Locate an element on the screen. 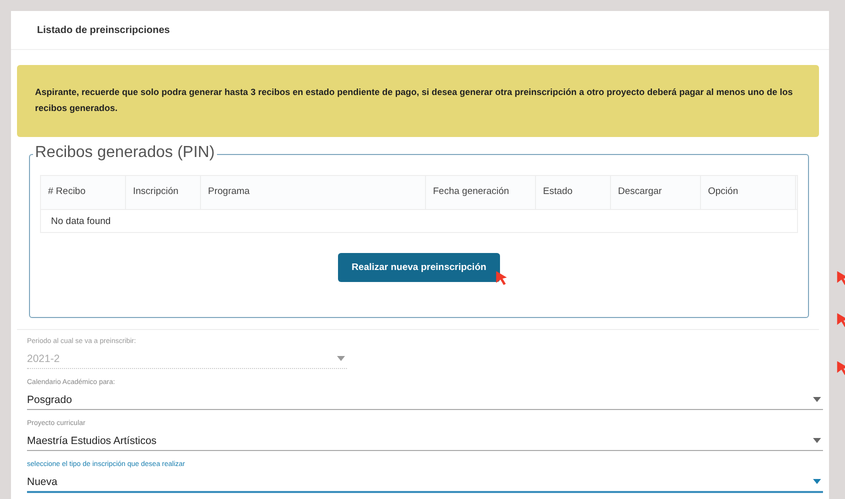 The height and width of the screenshot is (499, 845). fieldset-legend: Recibos generados (PIN) is located at coordinates (125, 153).